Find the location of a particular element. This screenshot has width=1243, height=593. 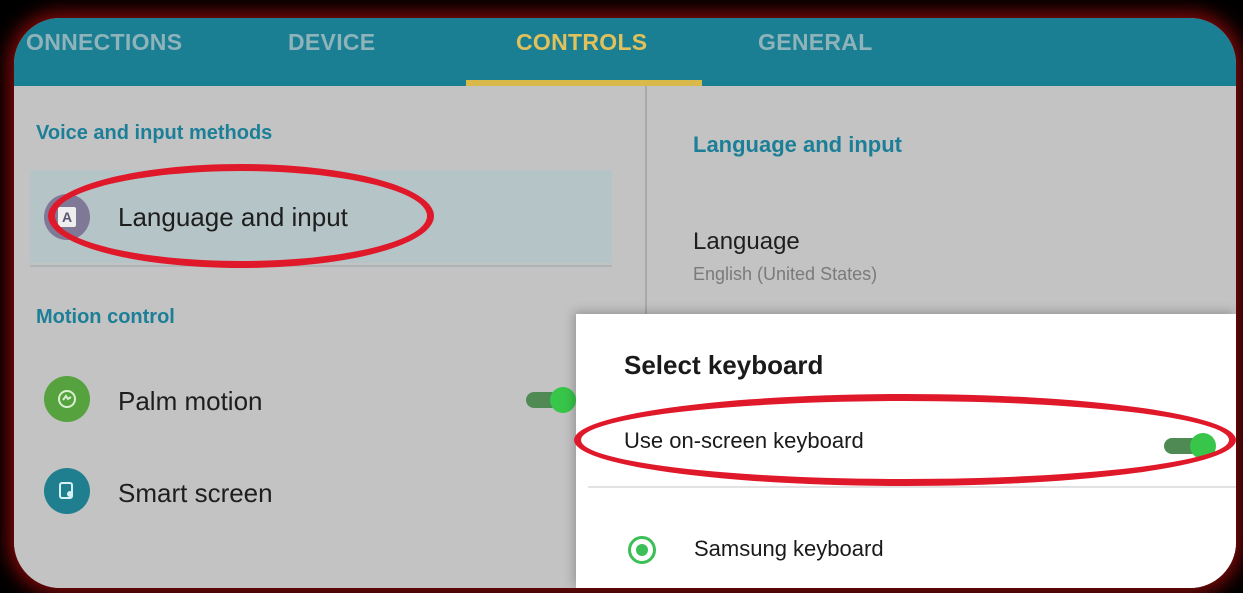

tab-connections: ONNECTIONS is located at coordinates (104, 49).